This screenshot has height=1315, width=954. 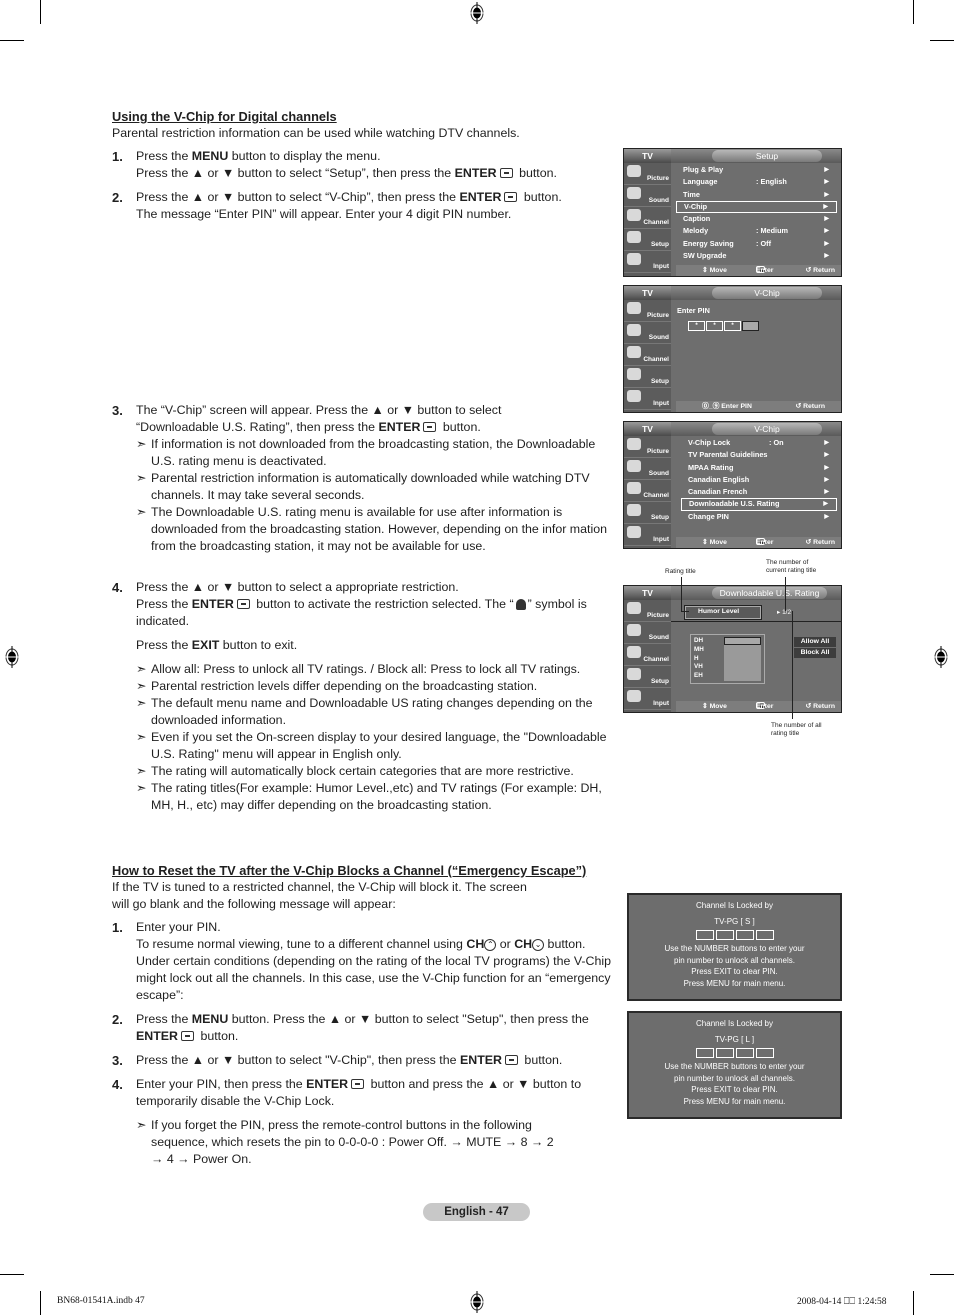 I want to click on item-label: Time, so click(x=691, y=194).